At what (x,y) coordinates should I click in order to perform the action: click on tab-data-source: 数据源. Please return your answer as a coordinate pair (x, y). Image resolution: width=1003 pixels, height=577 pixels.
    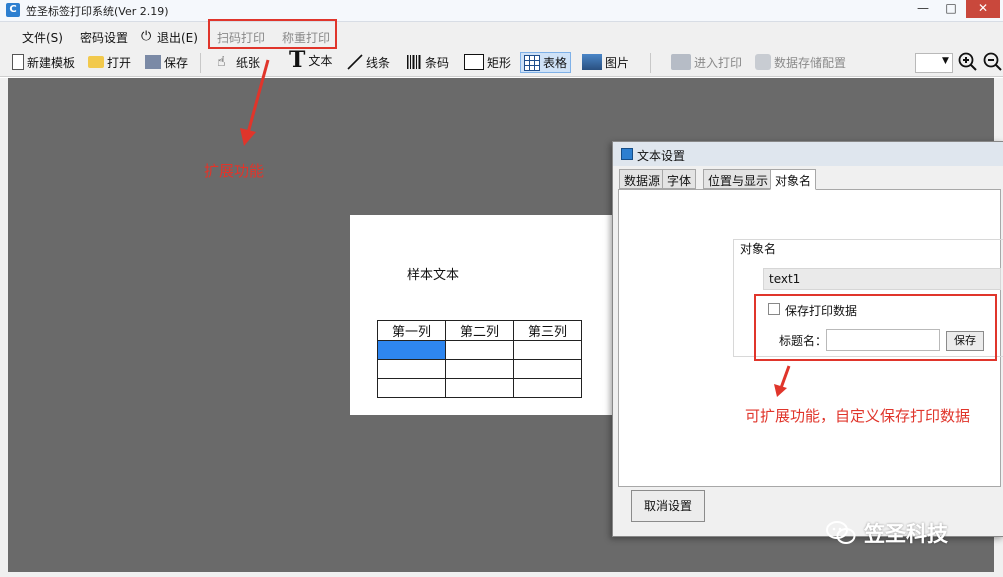
    Looking at the image, I should click on (642, 179).